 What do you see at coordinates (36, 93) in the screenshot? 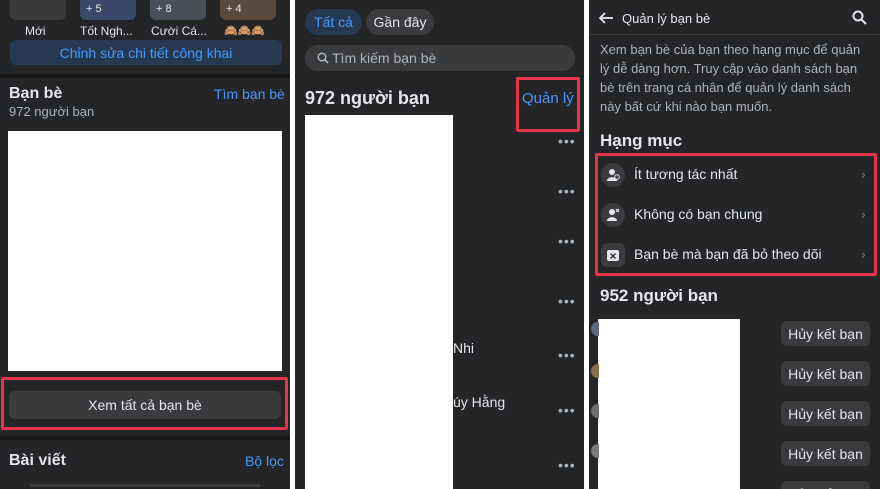
I see `friends-section-title: Bạn bè` at bounding box center [36, 93].